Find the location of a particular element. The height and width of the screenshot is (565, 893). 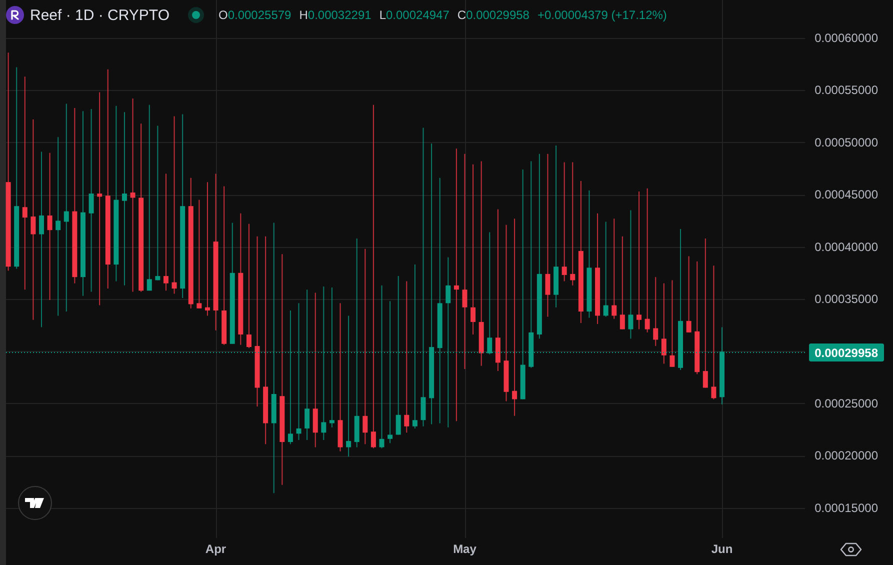

price-axis-label: 0.00025000 is located at coordinates (846, 403).